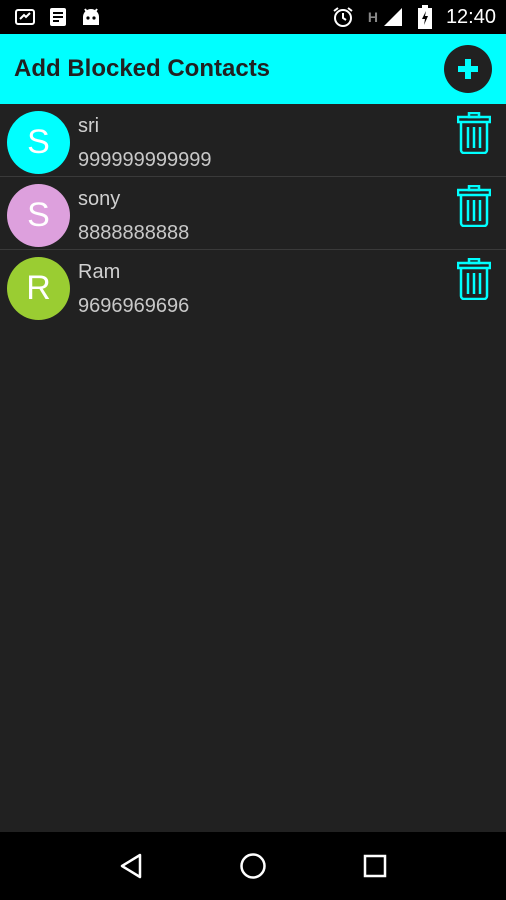  What do you see at coordinates (253, 17) in the screenshot?
I see `status-bar: H 12:40` at bounding box center [253, 17].